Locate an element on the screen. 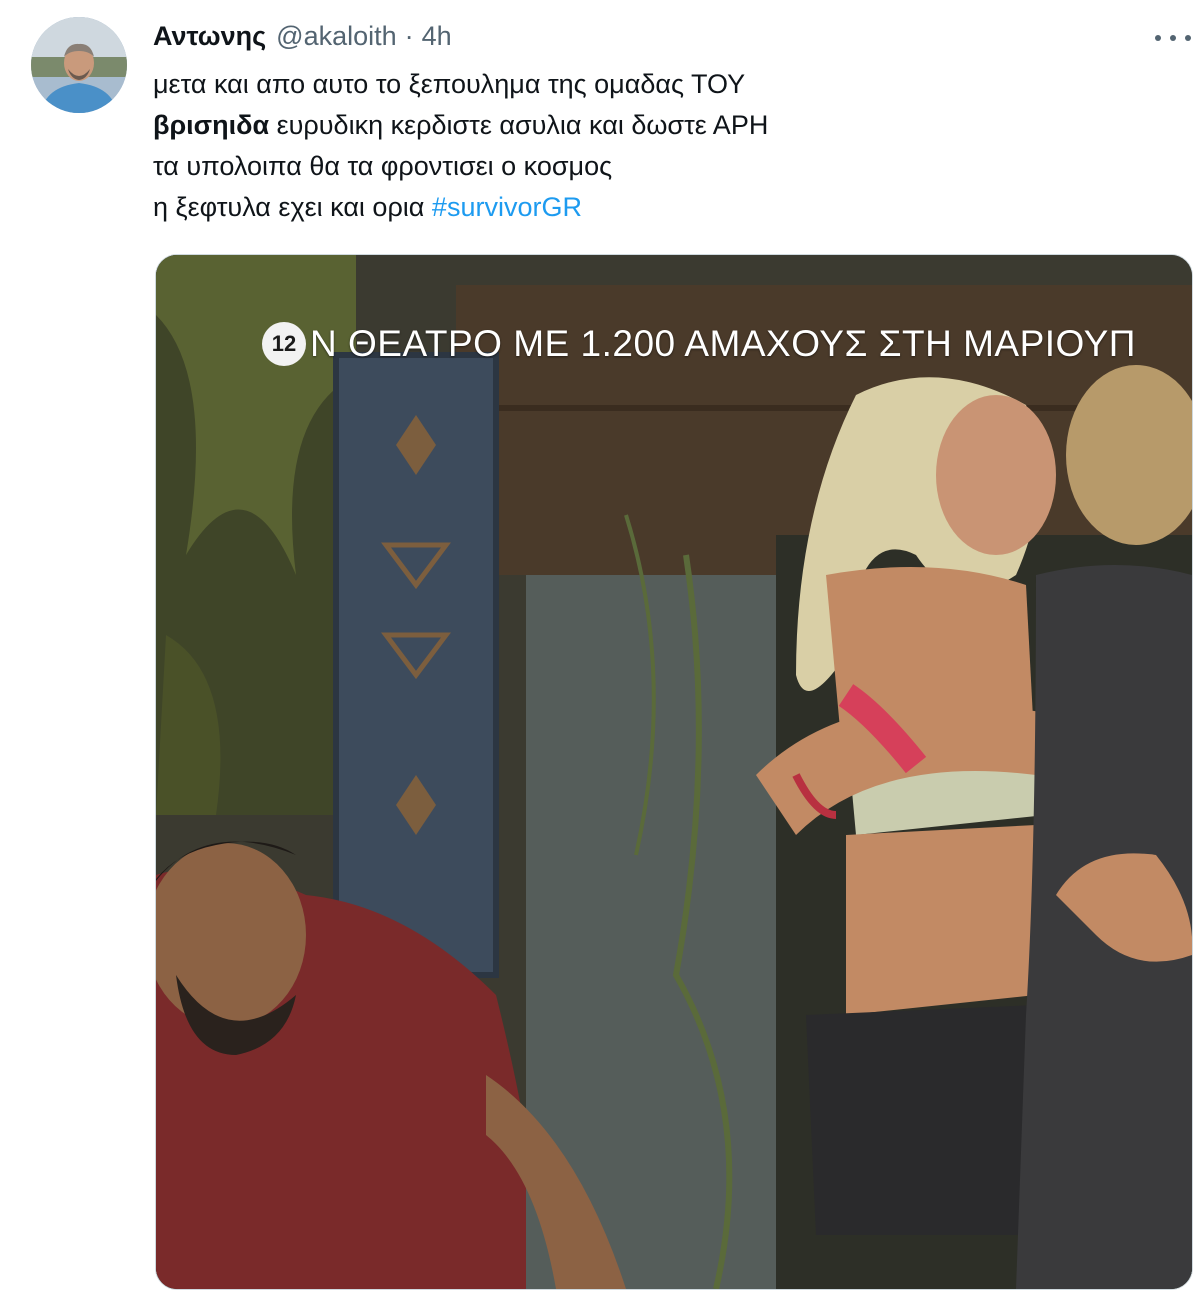  tweet-text-line-4: η ξεφτυλα εχει και ορια #survivorGR is located at coordinates (460, 207).